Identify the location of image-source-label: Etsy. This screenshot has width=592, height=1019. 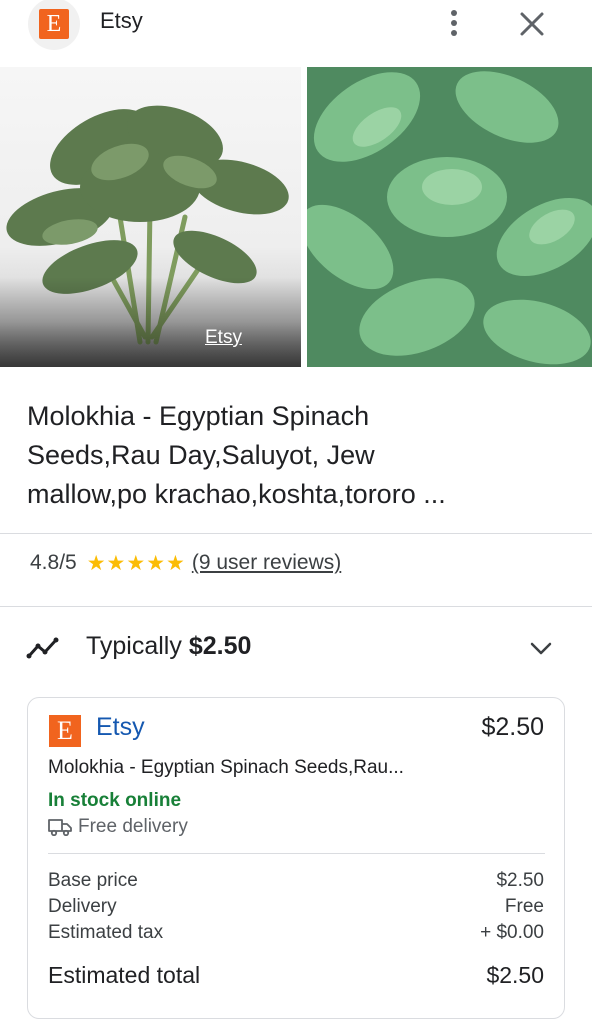
(223, 338).